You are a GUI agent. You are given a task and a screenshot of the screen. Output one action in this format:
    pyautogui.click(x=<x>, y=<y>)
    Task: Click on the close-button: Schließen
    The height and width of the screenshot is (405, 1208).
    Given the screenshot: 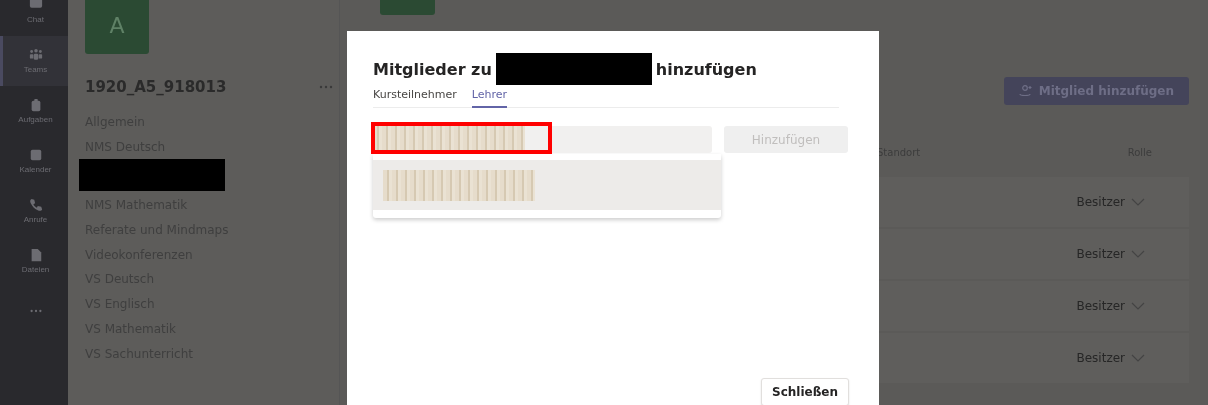 What is the action you would take?
    pyautogui.click(x=805, y=391)
    